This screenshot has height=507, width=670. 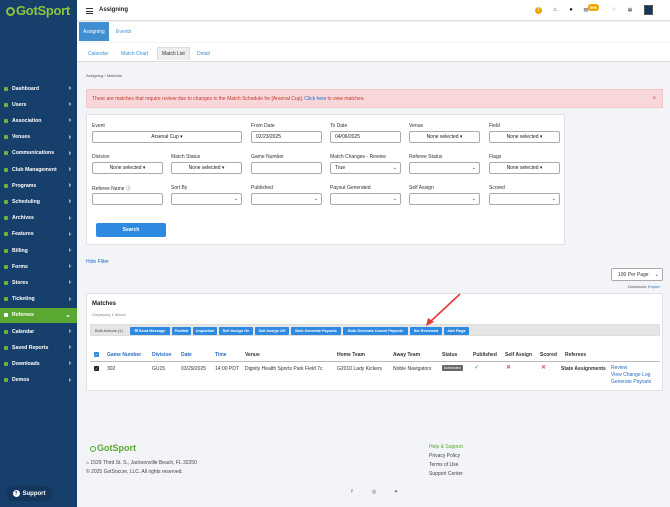 What do you see at coordinates (23, 234) in the screenshot?
I see `sidebar-item-label: Features` at bounding box center [23, 234].